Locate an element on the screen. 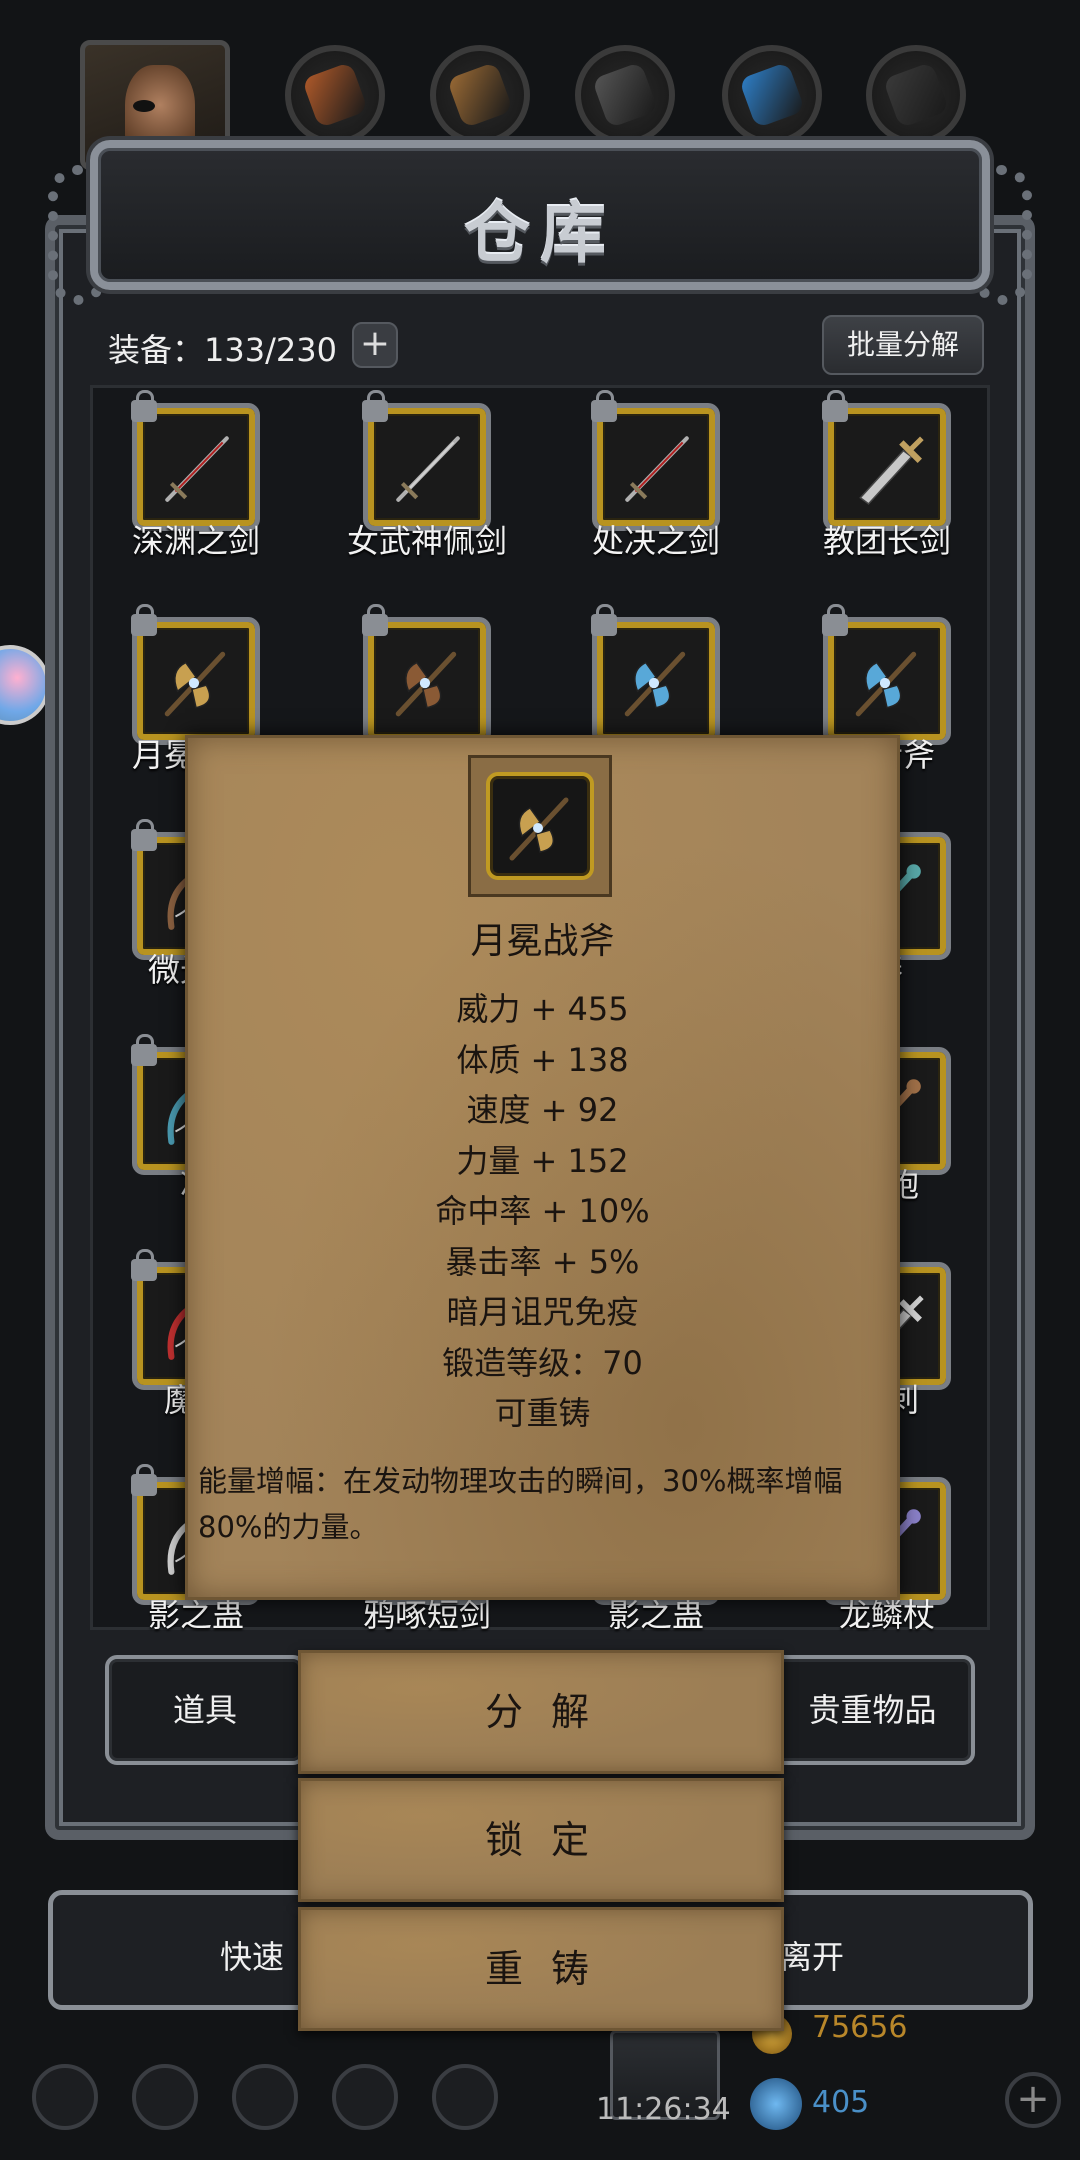 This screenshot has height=2160, width=1080. tooltip-stat-line: 锻造等级：70 is located at coordinates (542, 1362).